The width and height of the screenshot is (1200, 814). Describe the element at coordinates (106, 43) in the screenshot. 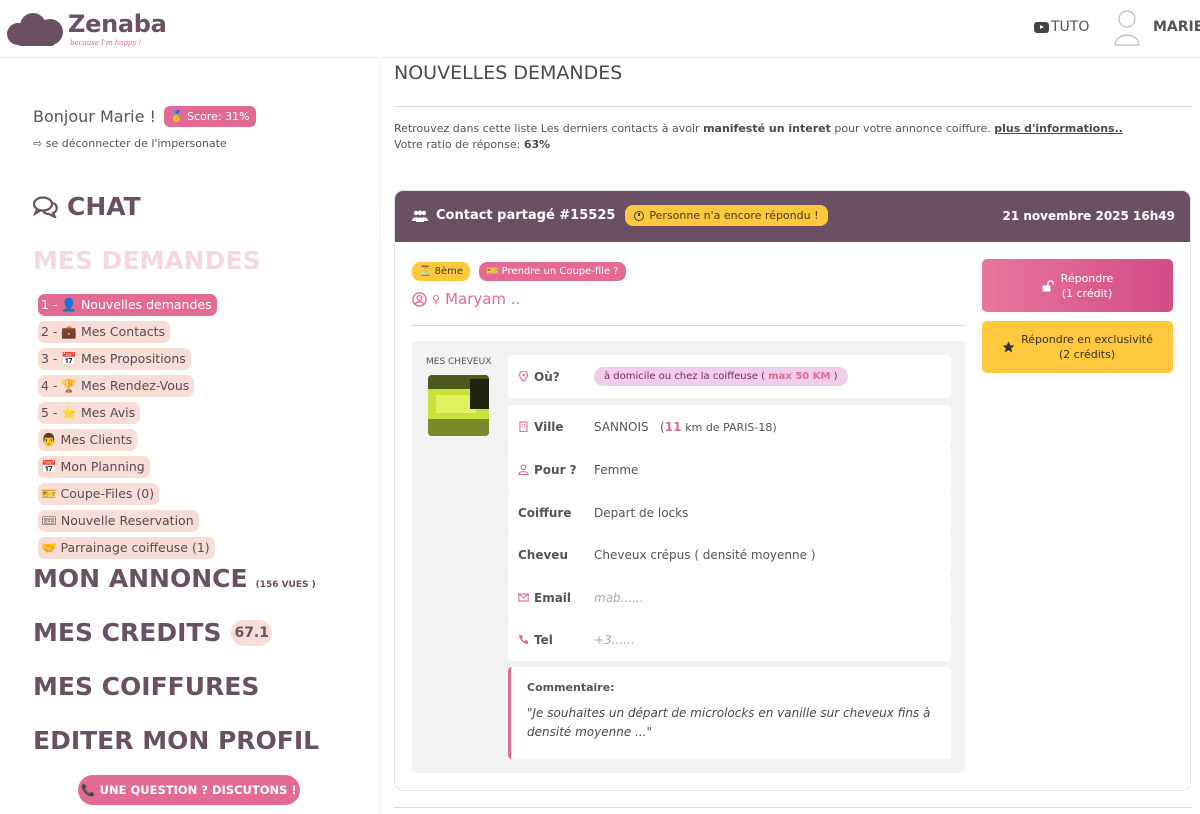

I see `logo-tagline: because I'm happy !` at that location.